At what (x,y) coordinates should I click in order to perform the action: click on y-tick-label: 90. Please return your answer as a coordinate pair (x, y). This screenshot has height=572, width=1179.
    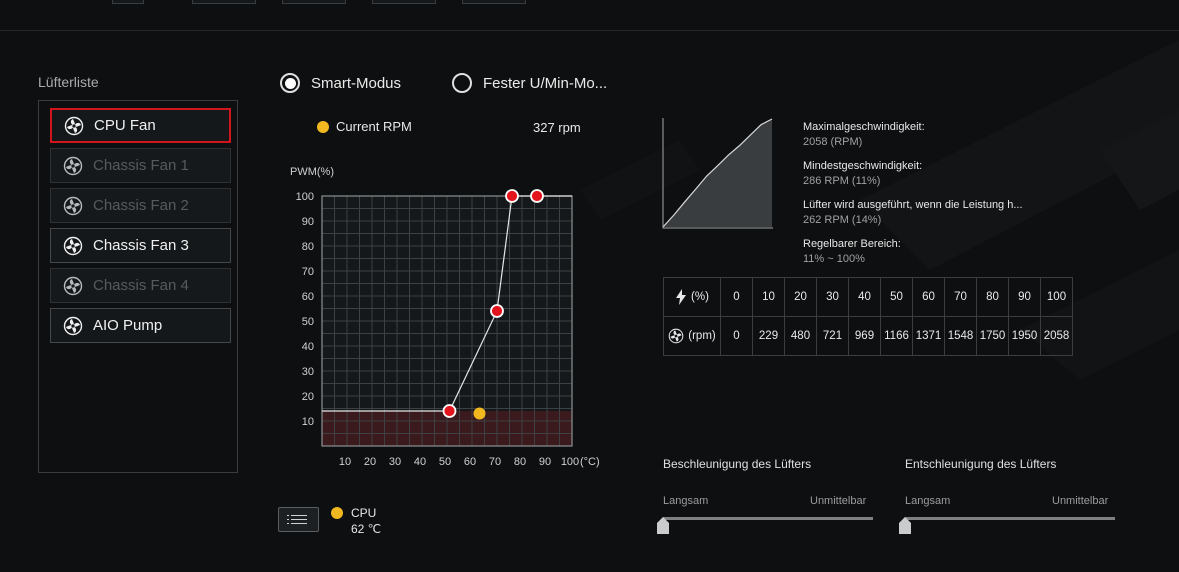
    Looking at the image, I should click on (308, 222).